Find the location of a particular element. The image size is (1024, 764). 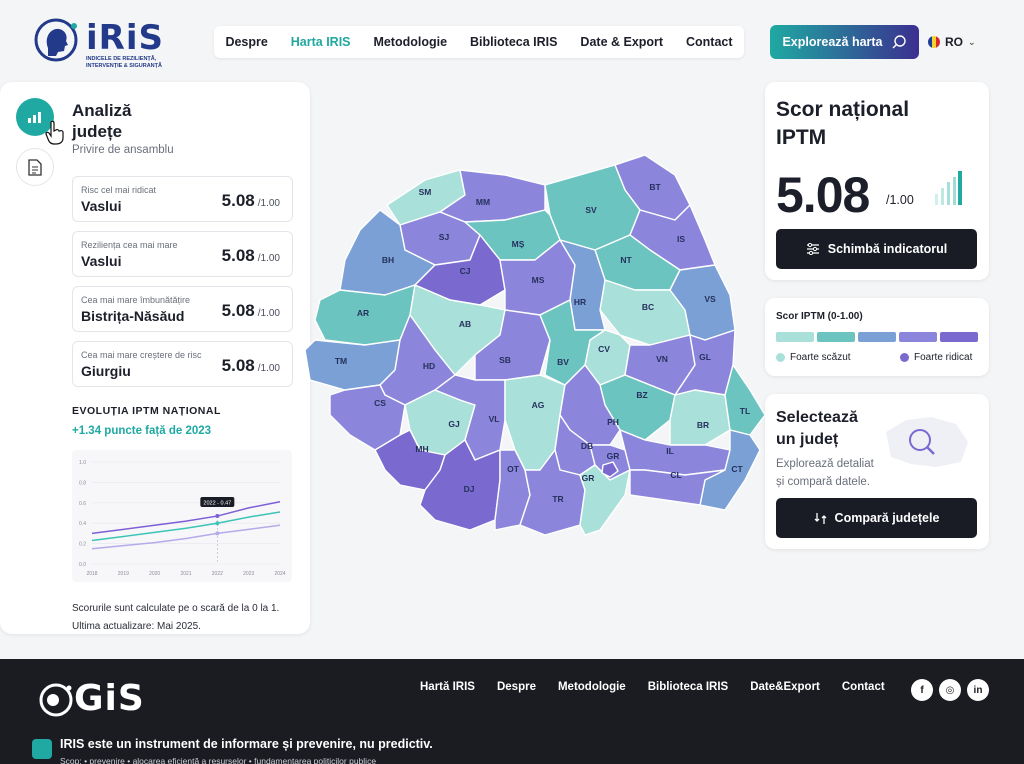

county-label-NT: NT is located at coordinates (626, 260).